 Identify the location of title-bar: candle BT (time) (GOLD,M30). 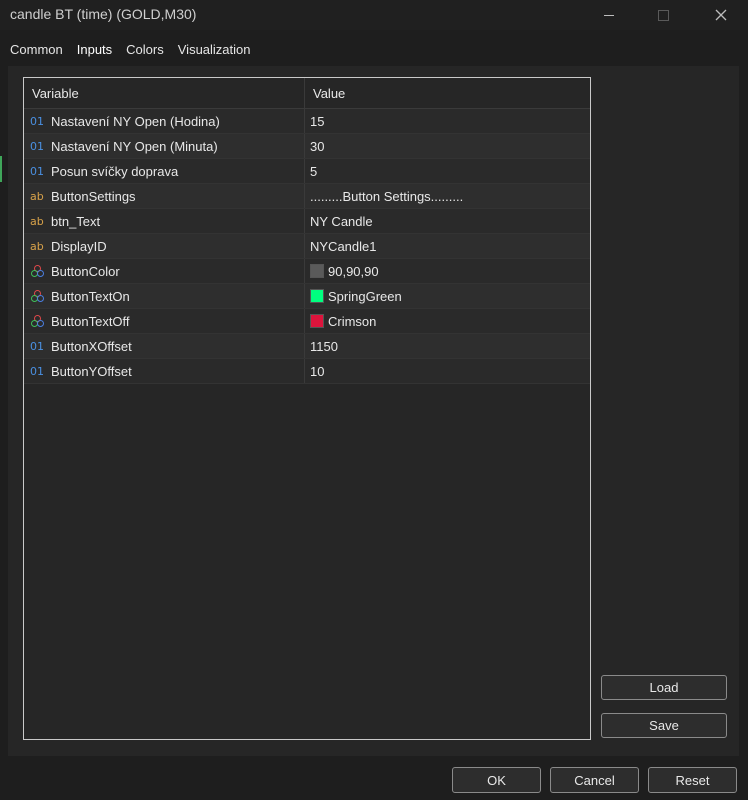
(374, 15).